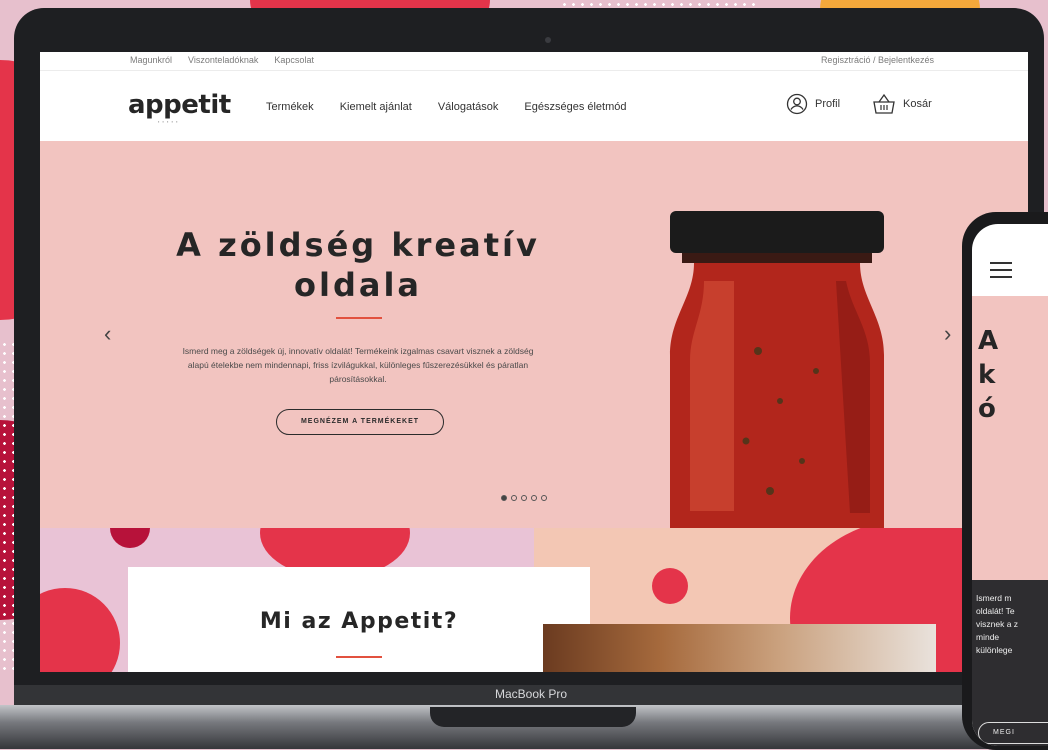 Image resolution: width=1048 pixels, height=750 pixels. What do you see at coordinates (468, 107) in the screenshot?
I see `nav-item-selections: Válogatások` at bounding box center [468, 107].